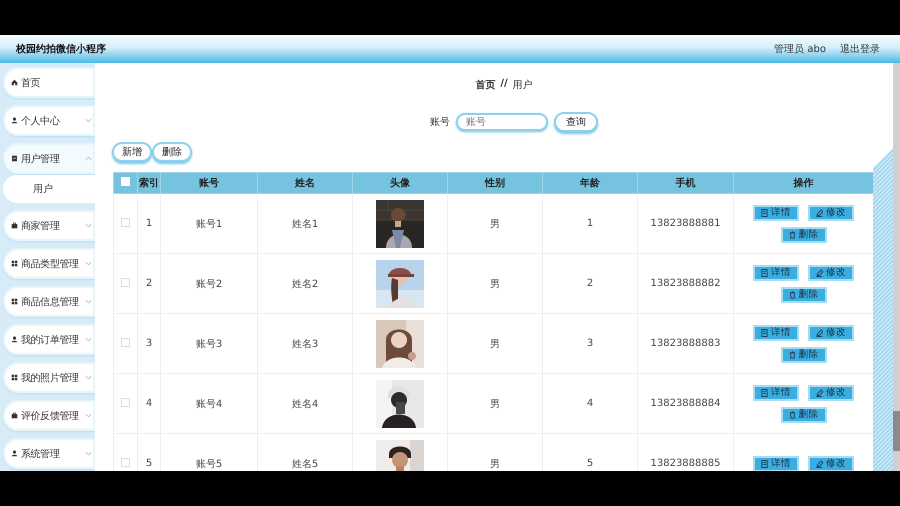 The width and height of the screenshot is (900, 506). I want to click on column-header: 姓名, so click(305, 183).